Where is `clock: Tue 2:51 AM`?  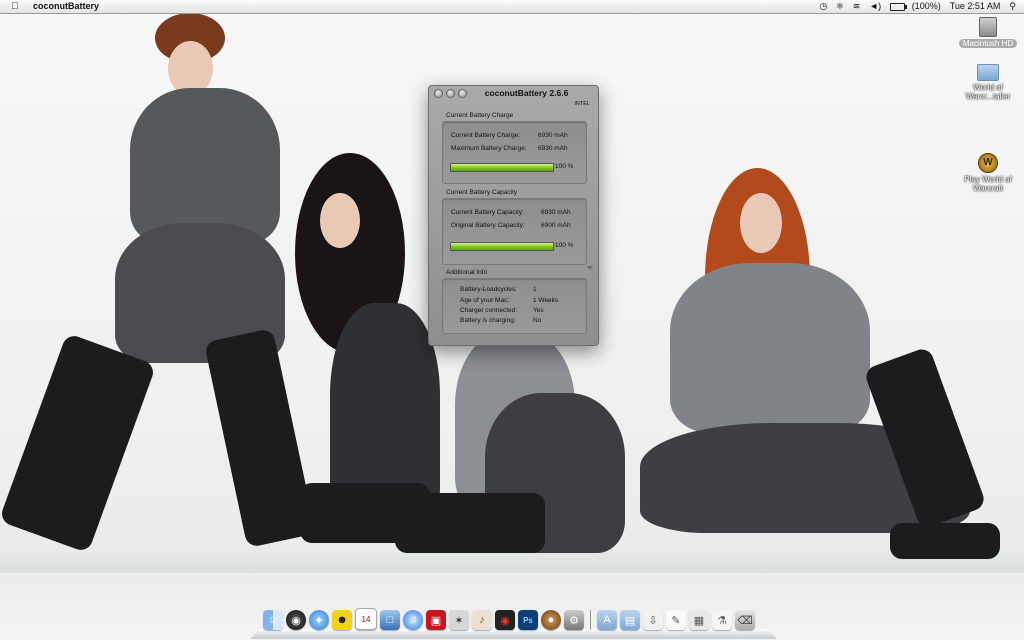 clock: Tue 2:51 AM is located at coordinates (975, 6).